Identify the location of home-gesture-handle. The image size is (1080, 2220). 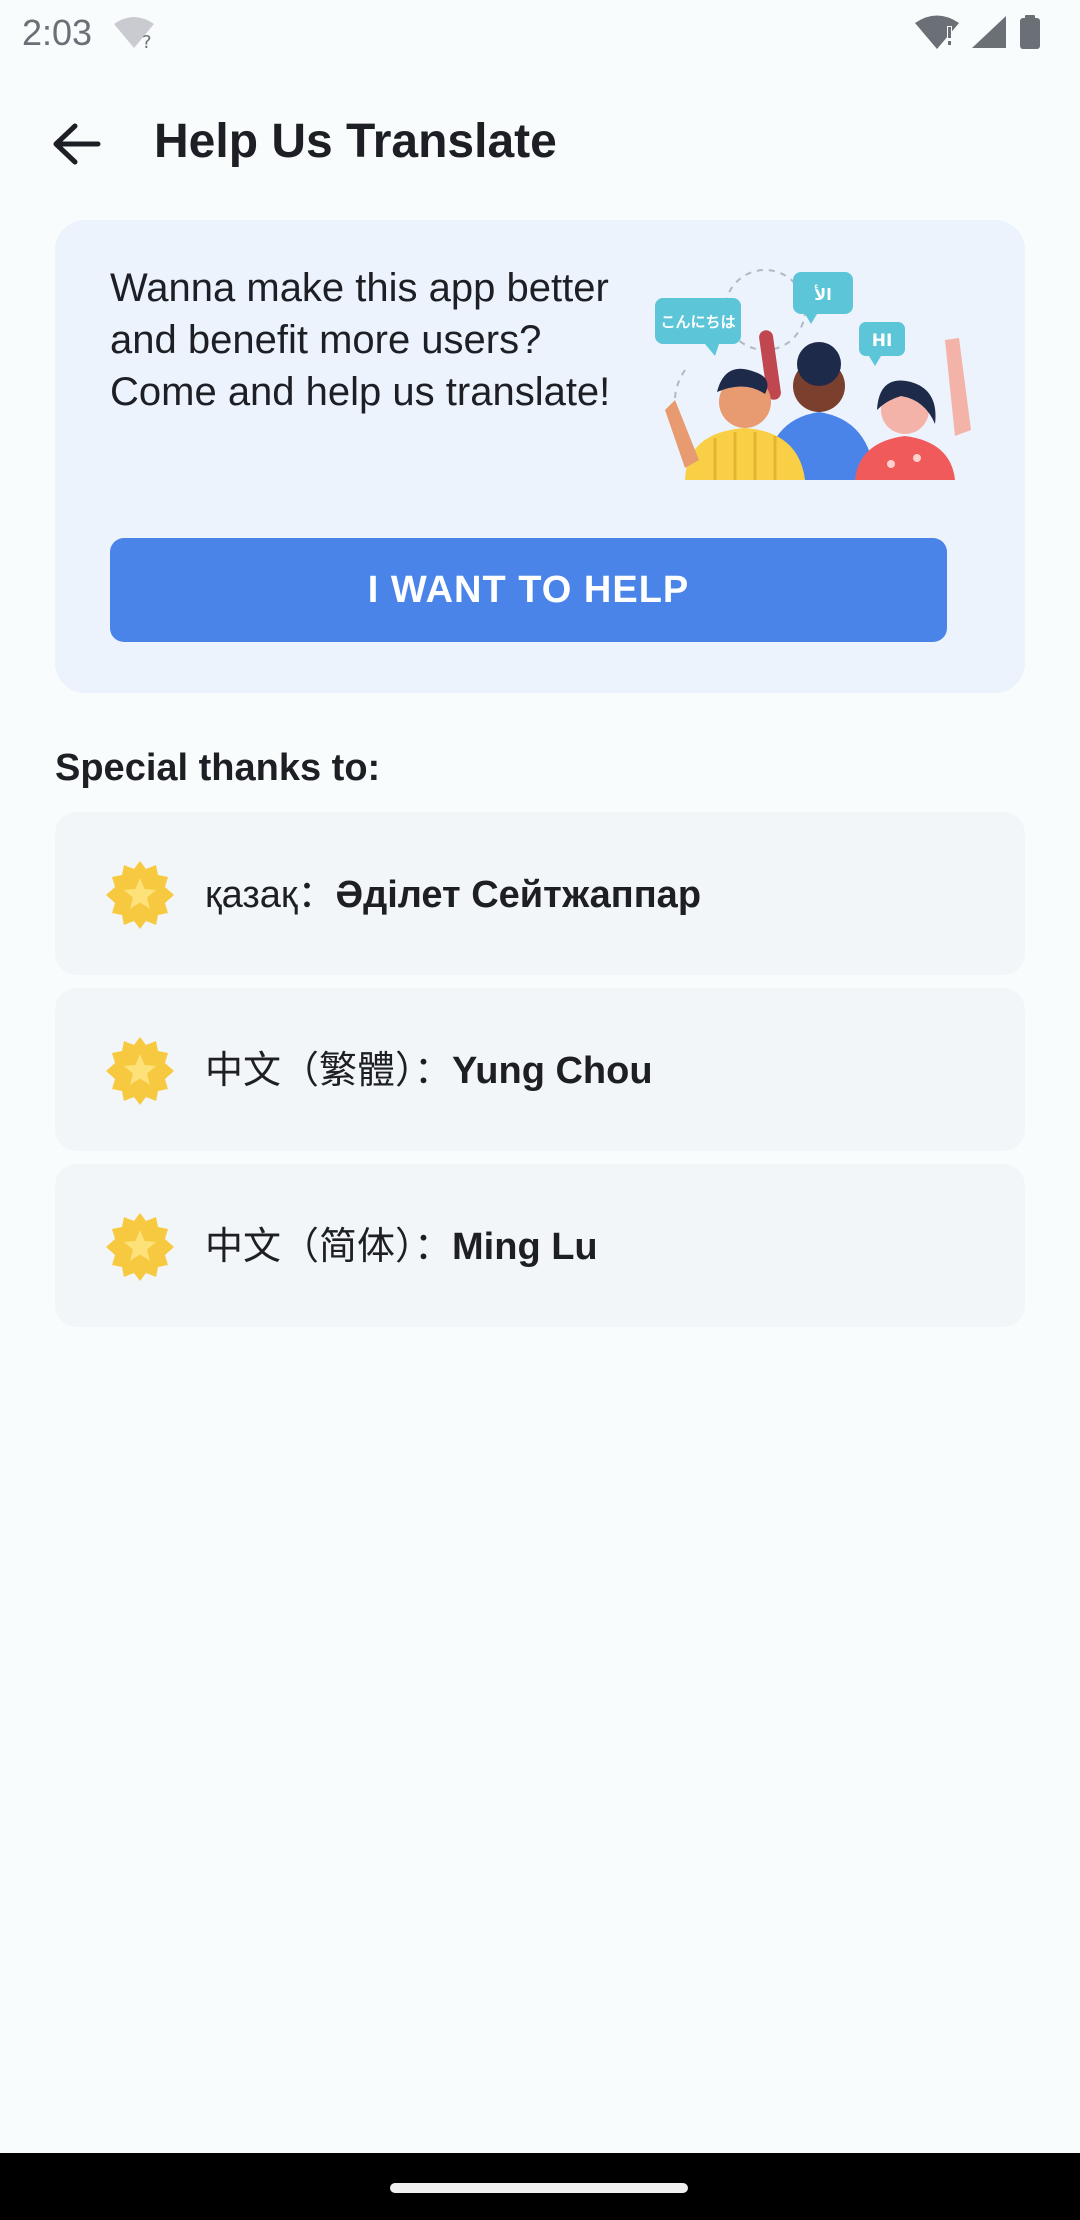
(539, 2188).